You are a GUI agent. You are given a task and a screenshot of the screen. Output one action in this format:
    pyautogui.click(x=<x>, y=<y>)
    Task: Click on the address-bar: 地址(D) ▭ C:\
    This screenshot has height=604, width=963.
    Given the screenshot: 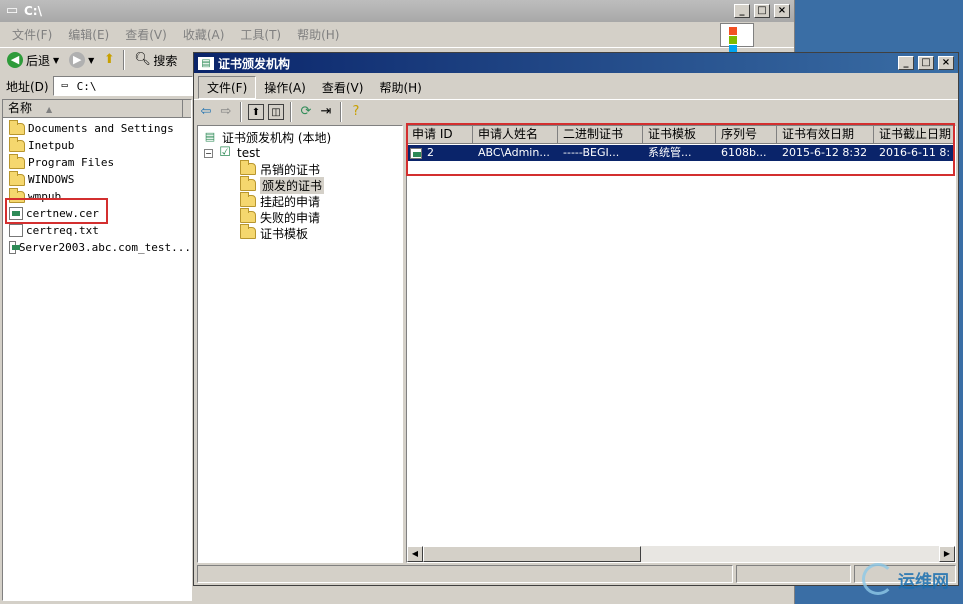 What is the action you would take?
    pyautogui.click(x=96, y=86)
    